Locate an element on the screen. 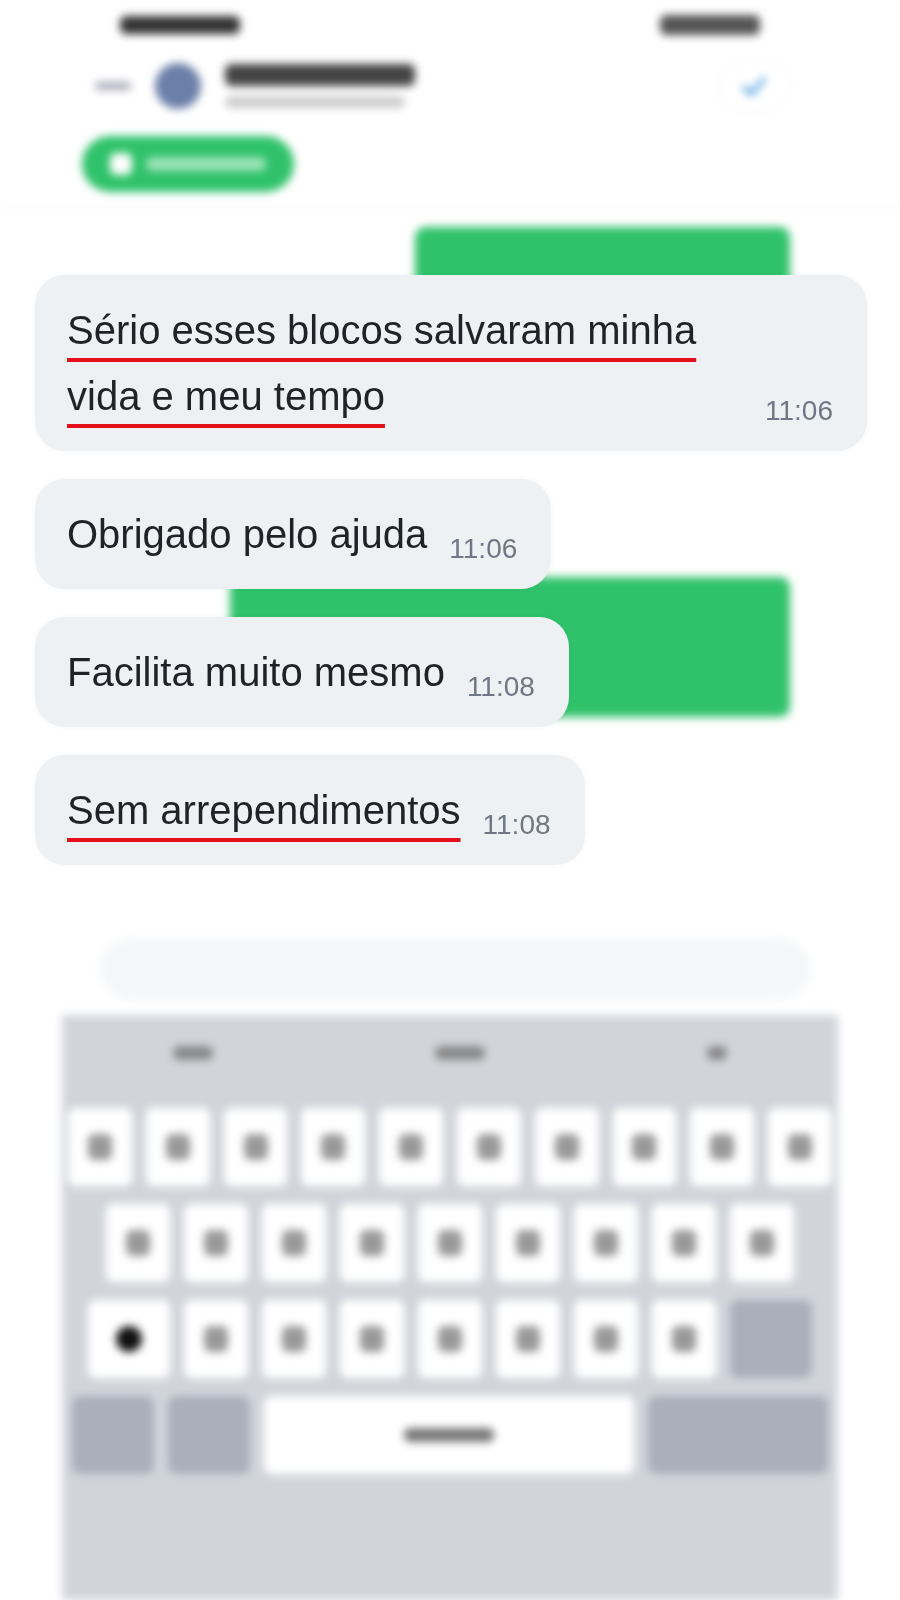 This screenshot has width=900, height=1600. check-icon is located at coordinates (754, 86).